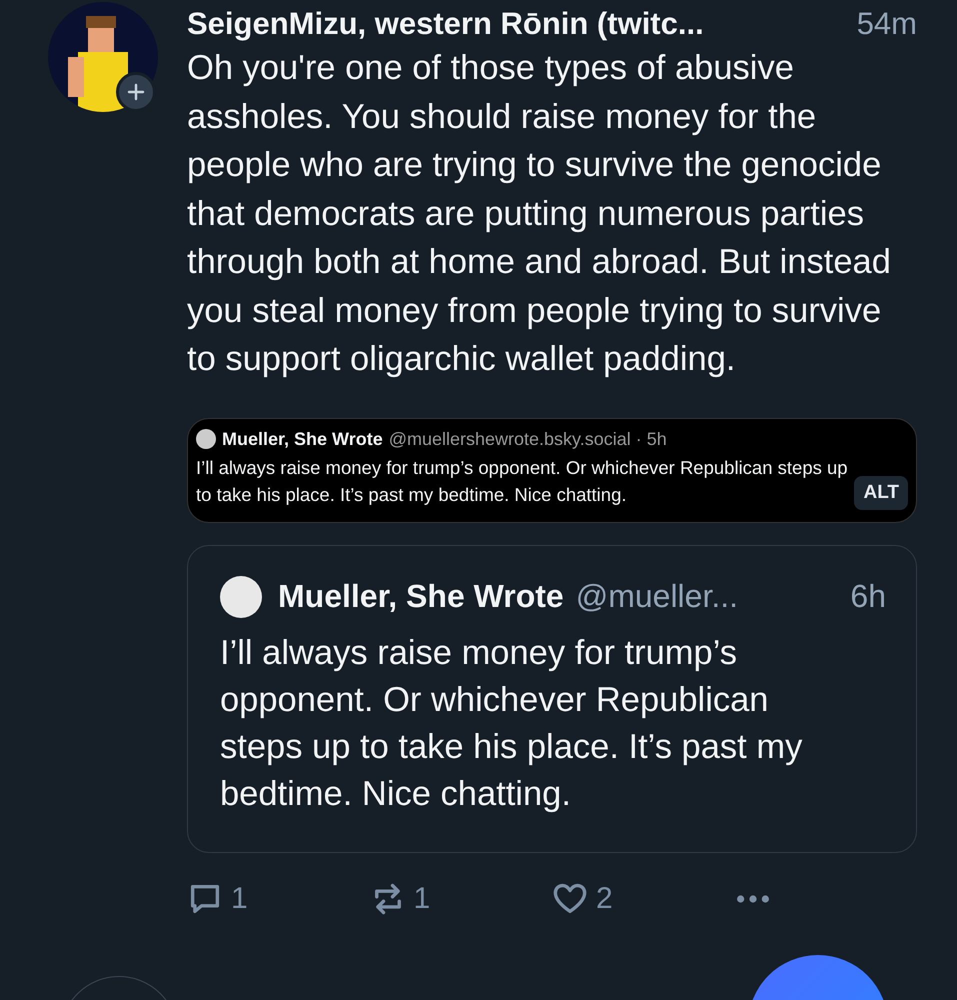 This screenshot has width=957, height=1000. What do you see at coordinates (868, 596) in the screenshot?
I see `post-time: 6h` at bounding box center [868, 596].